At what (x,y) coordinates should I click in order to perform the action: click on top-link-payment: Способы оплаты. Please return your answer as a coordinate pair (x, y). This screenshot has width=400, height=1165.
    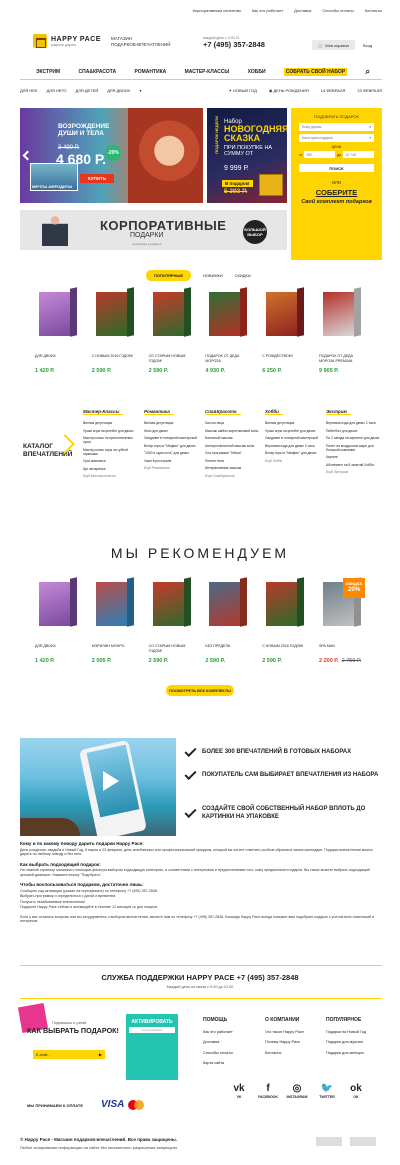
    Looking at the image, I should click on (337, 10).